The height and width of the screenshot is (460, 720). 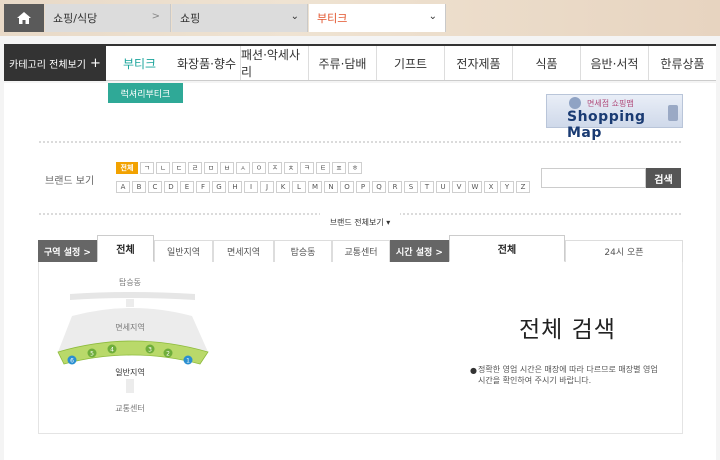 What do you see at coordinates (307, 168) in the screenshot?
I see `brand-index-chip: ㅋ` at bounding box center [307, 168].